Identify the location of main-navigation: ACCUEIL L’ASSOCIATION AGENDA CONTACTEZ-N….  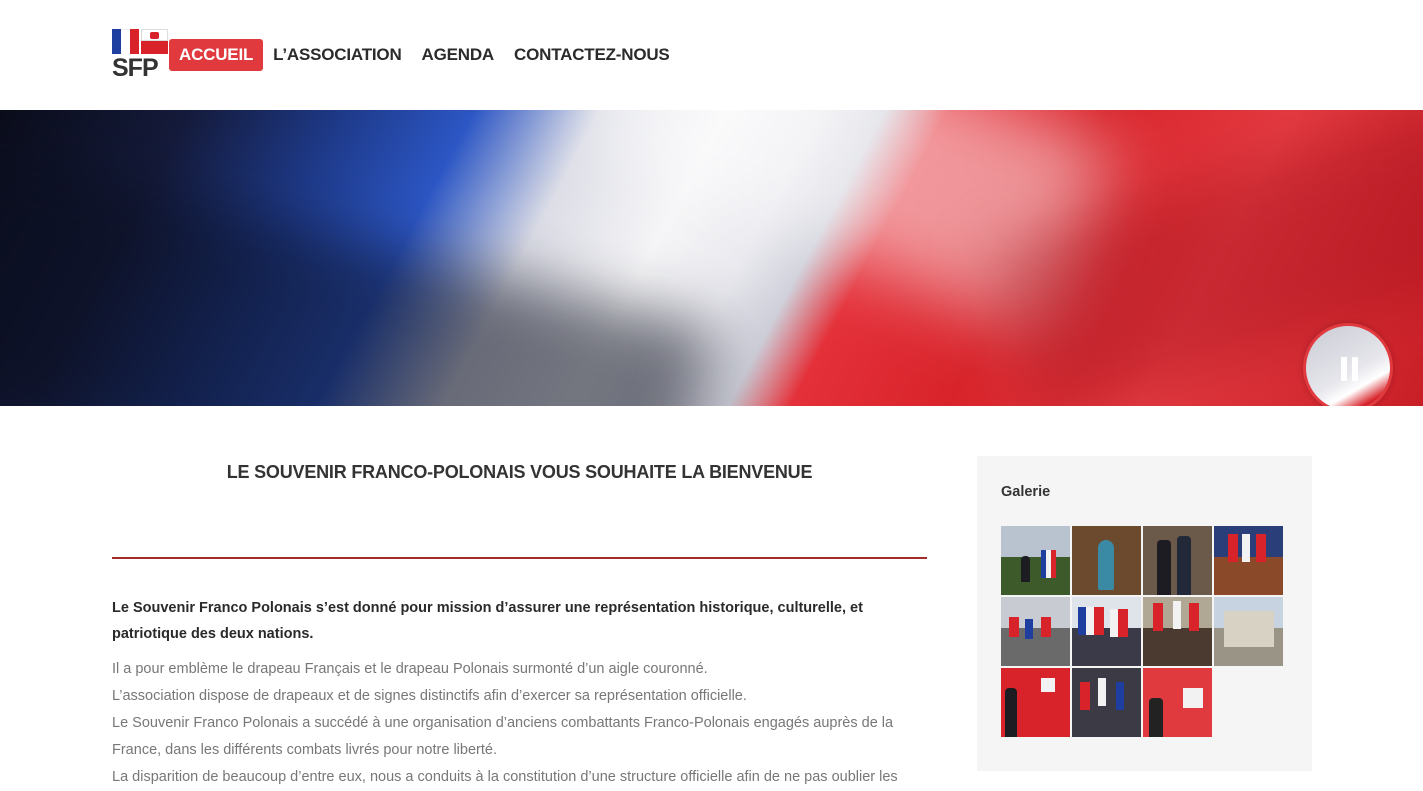
(424, 55).